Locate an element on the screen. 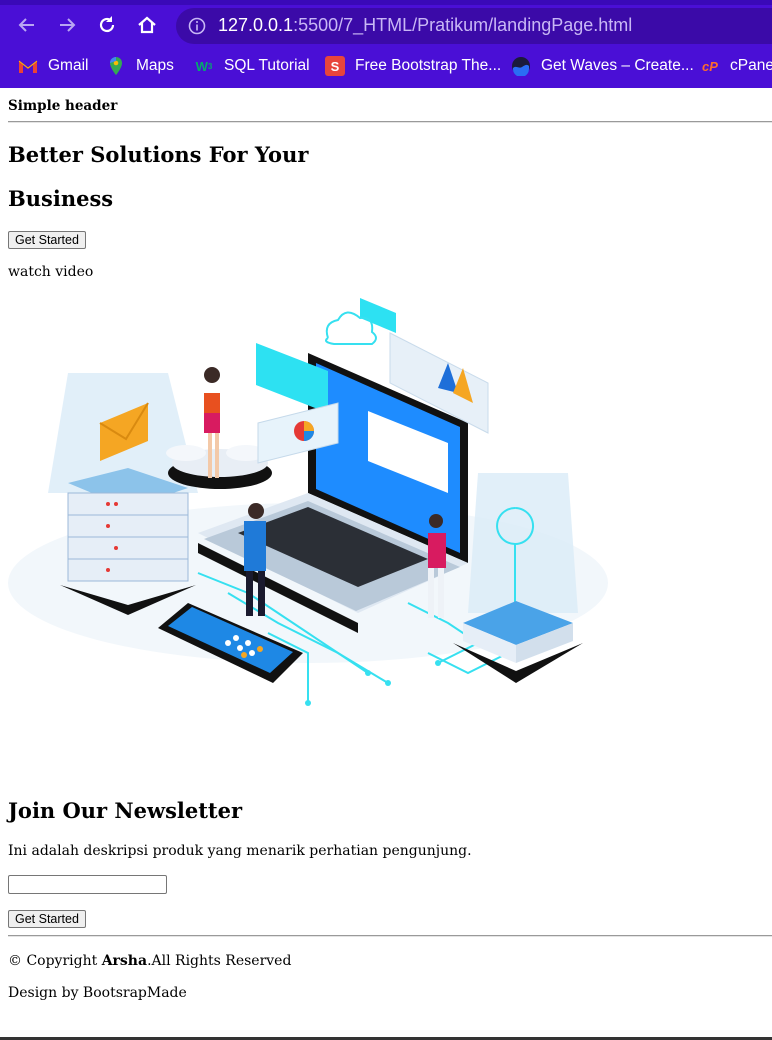 This screenshot has width=772, height=1040. design-credit: Design by BootsrapMade is located at coordinates (97, 993).